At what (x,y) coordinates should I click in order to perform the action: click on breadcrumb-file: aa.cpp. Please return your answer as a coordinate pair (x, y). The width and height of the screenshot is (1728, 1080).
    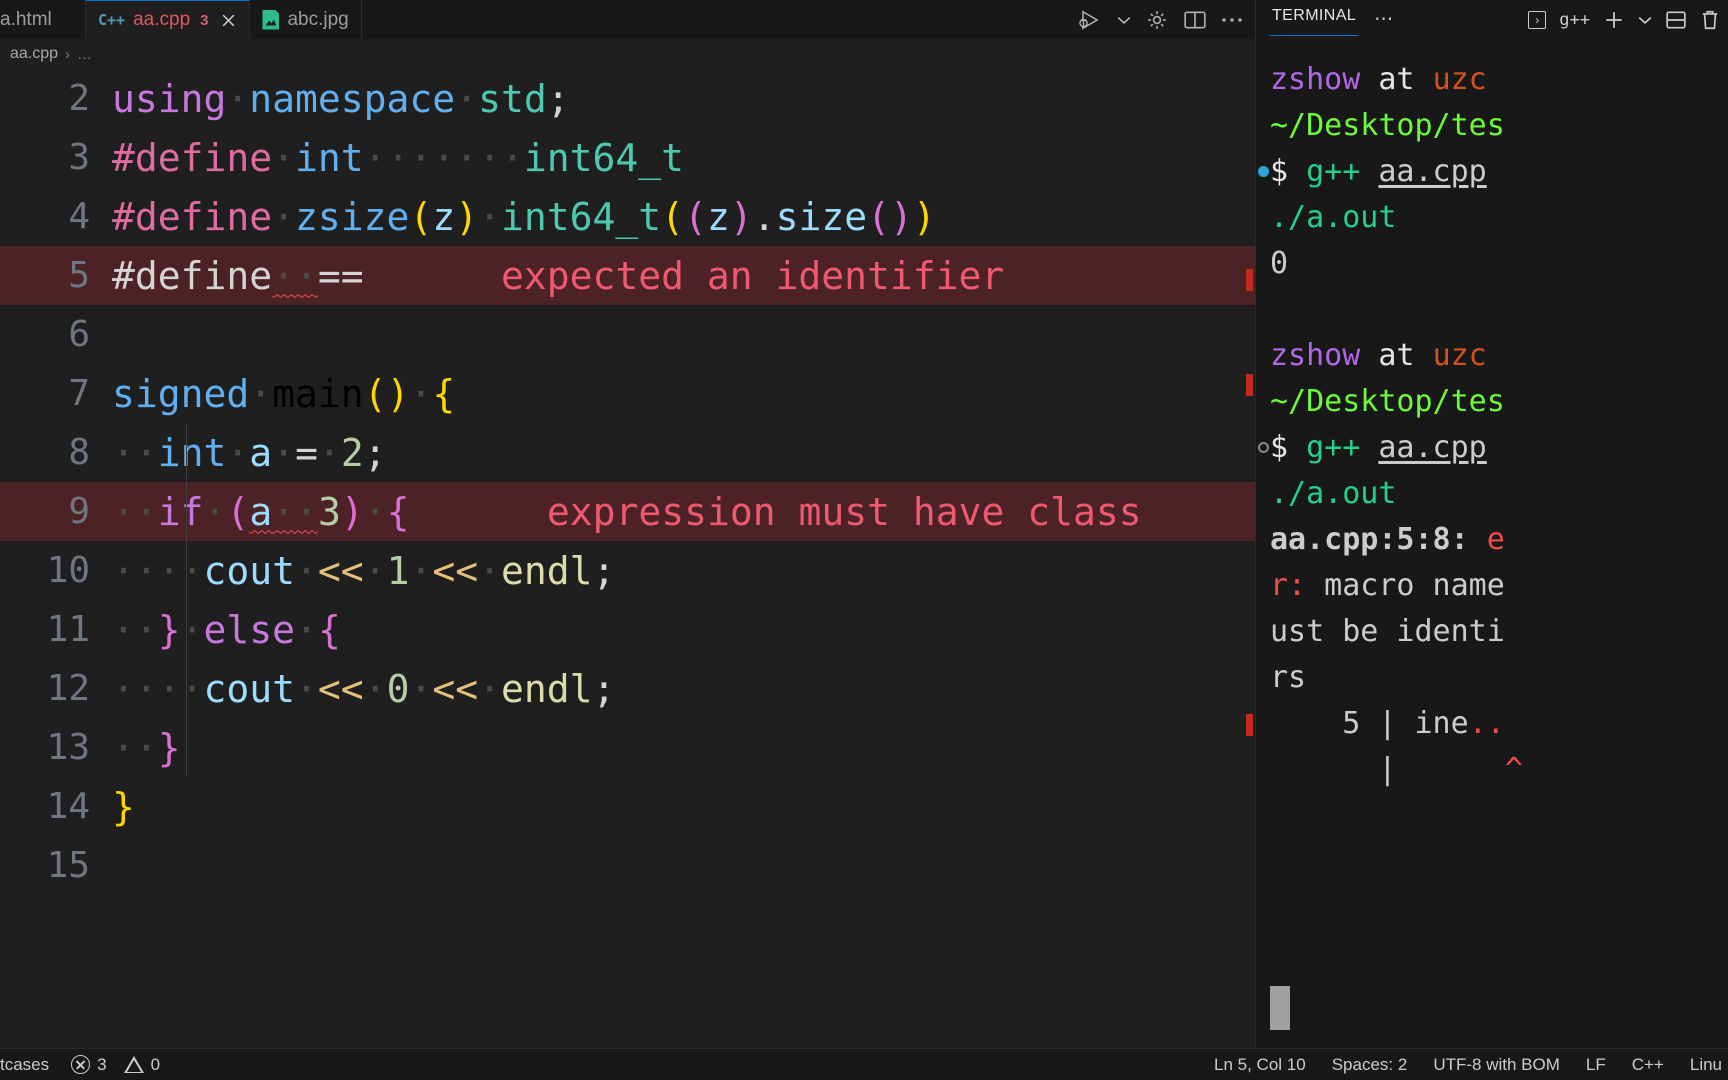
    Looking at the image, I should click on (34, 54).